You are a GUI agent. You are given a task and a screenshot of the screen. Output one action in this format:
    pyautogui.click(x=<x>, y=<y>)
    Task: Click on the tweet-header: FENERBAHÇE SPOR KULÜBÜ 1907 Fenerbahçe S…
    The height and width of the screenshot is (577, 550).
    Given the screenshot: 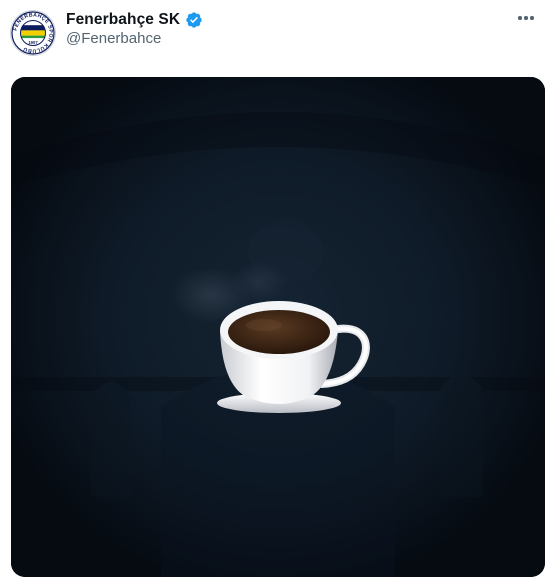 What is the action you would take?
    pyautogui.click(x=275, y=35)
    